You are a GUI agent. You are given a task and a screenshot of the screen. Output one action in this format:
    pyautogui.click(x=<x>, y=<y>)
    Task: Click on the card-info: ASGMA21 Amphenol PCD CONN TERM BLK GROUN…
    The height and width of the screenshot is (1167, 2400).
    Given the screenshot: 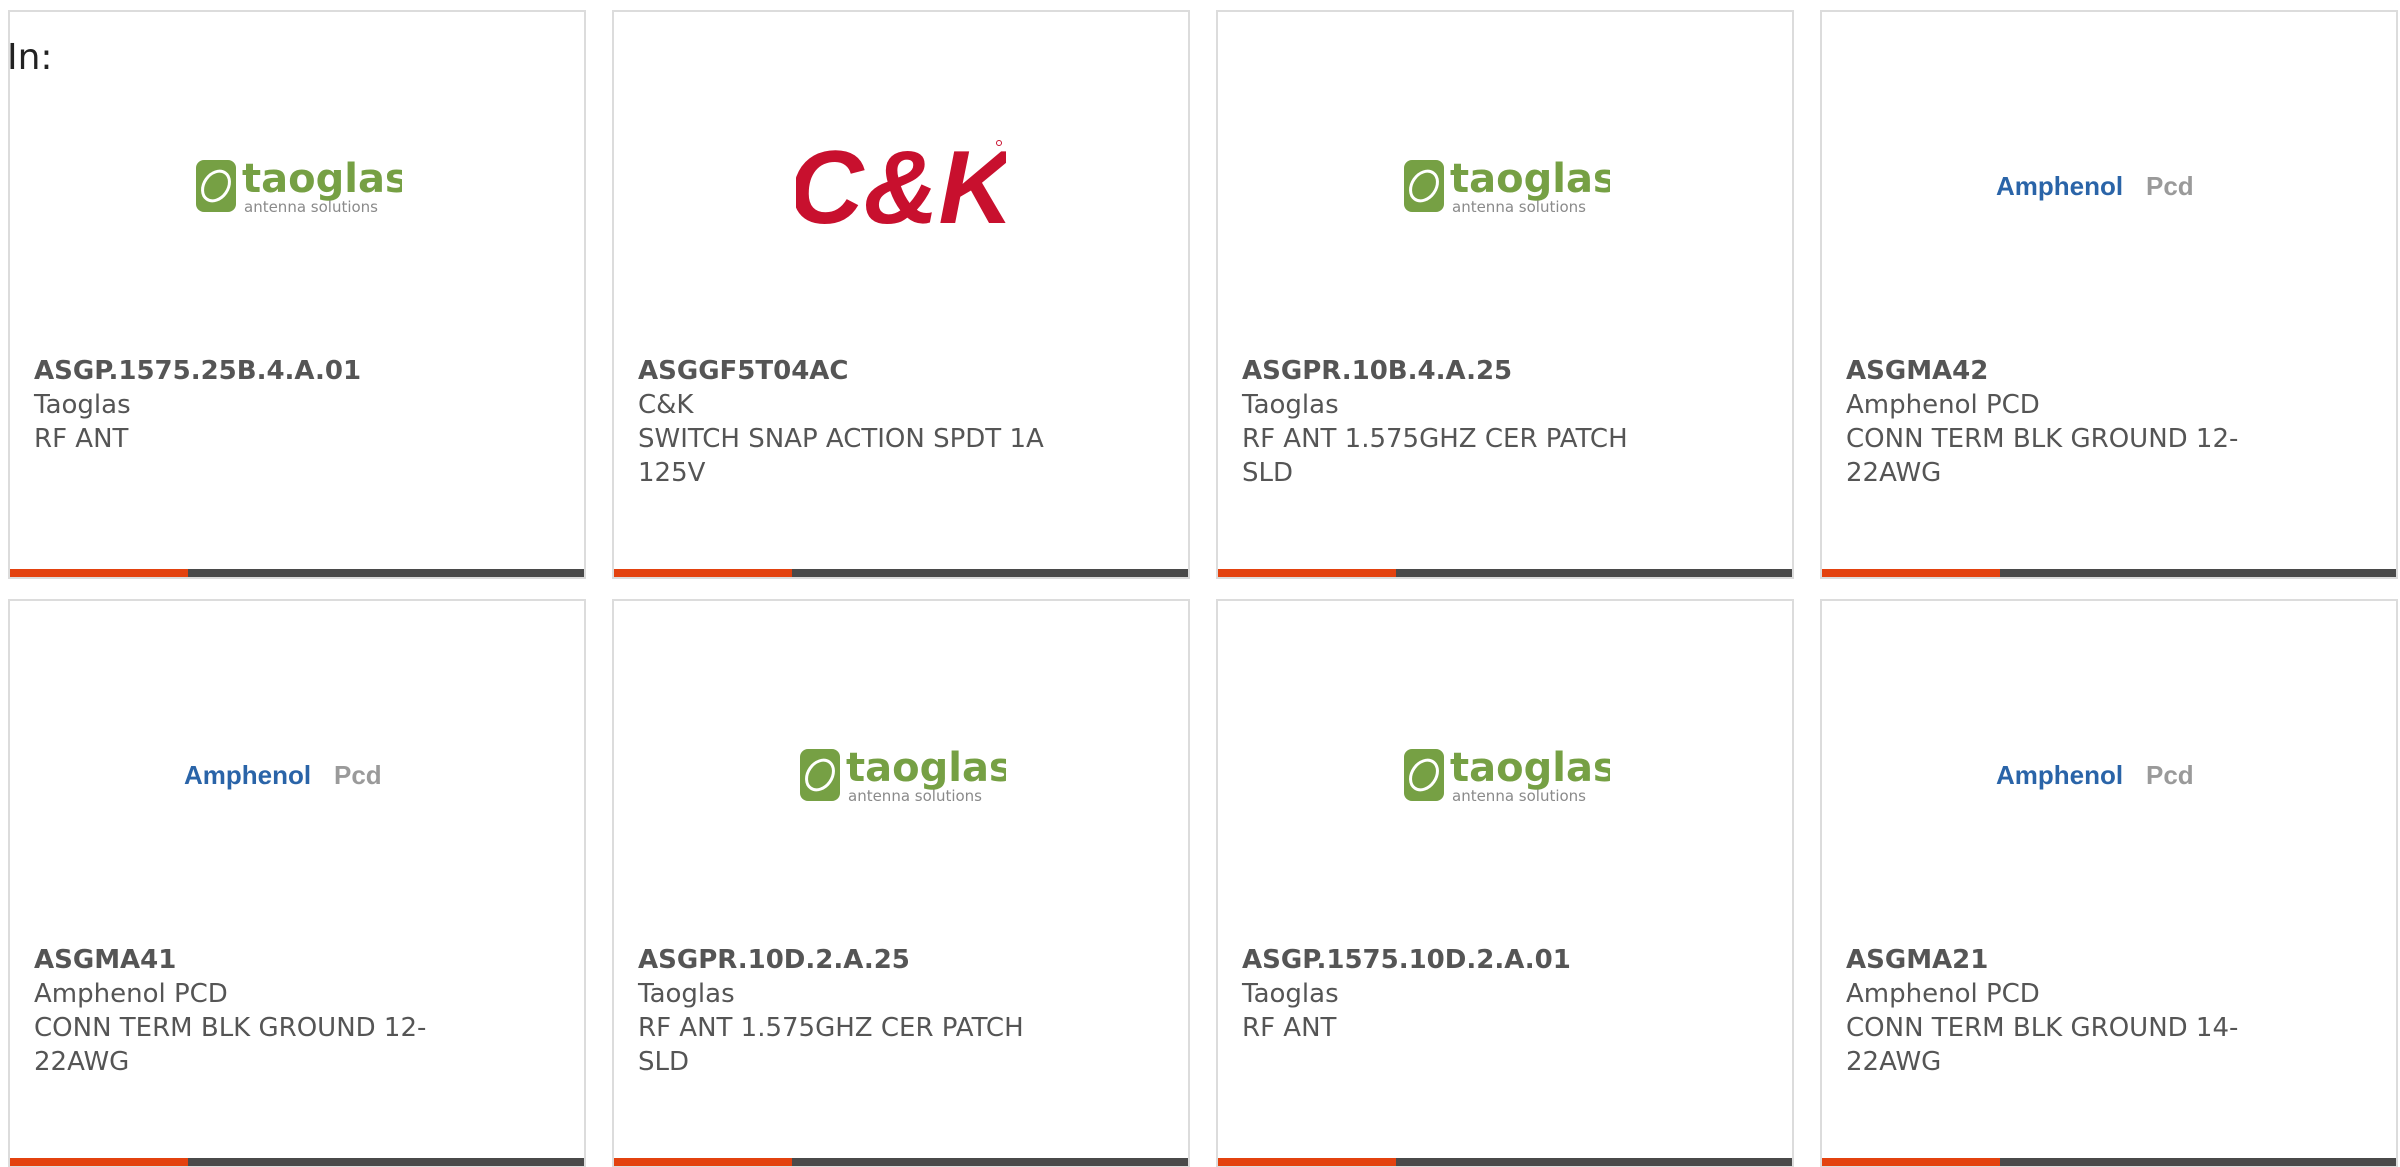 What is the action you would take?
    pyautogui.click(x=2061, y=1011)
    